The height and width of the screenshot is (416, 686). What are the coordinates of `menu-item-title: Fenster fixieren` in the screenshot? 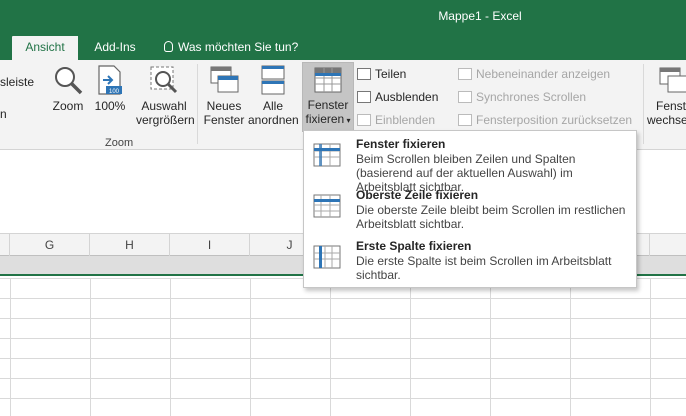 It's located at (401, 144).